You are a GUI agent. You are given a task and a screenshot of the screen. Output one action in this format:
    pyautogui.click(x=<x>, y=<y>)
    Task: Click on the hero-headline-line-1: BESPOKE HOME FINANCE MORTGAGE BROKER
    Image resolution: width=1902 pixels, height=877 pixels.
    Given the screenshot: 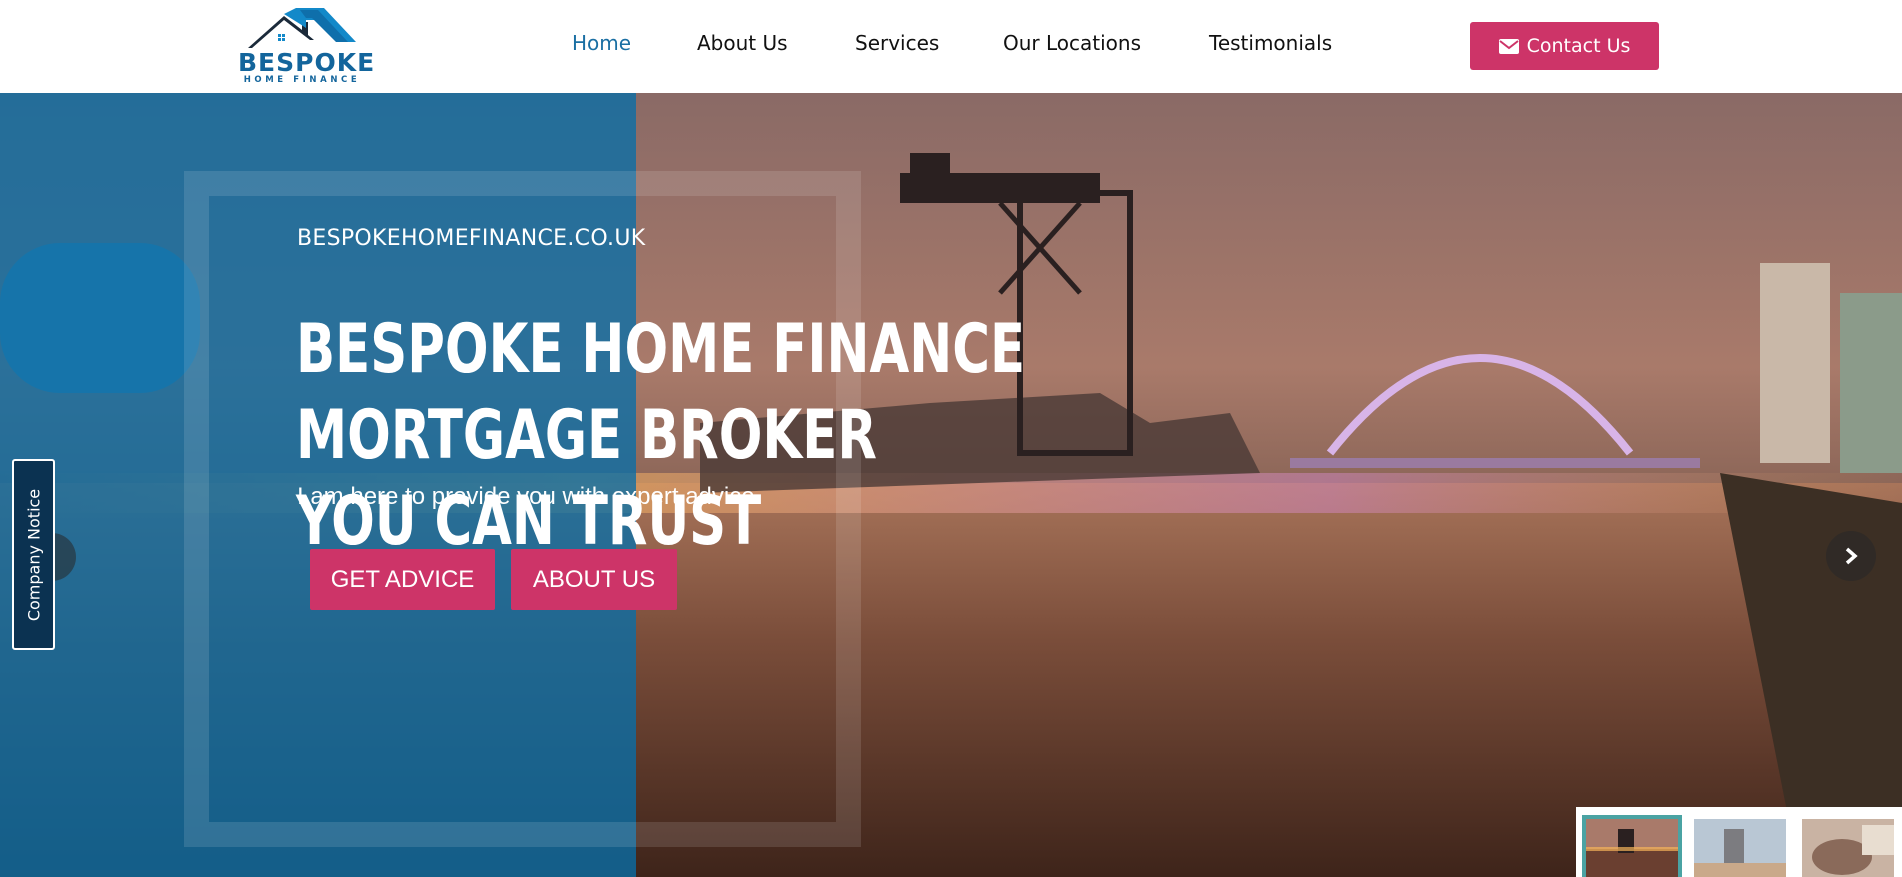 What is the action you would take?
    pyautogui.click(x=661, y=392)
    